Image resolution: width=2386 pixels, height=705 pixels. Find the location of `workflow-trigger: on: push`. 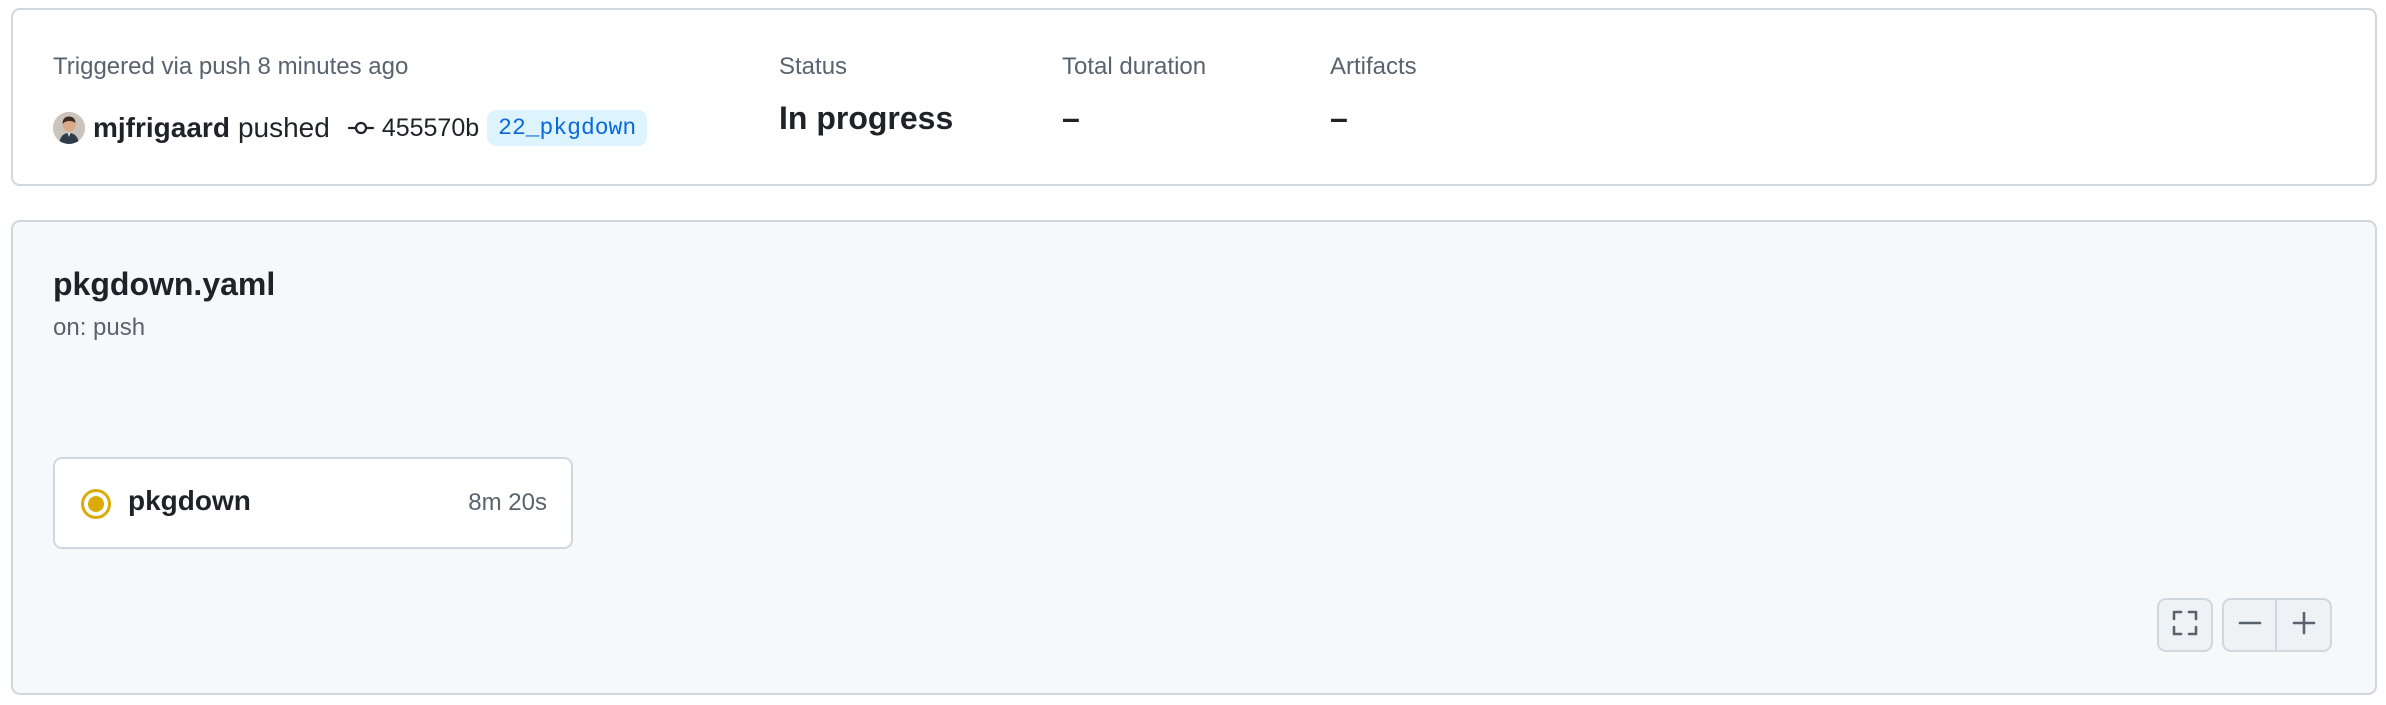

workflow-trigger: on: push is located at coordinates (99, 327).